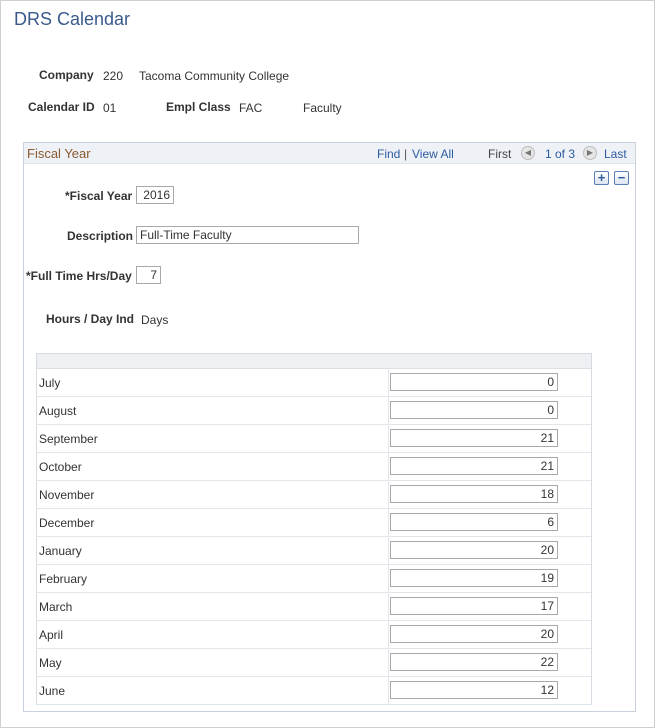 The height and width of the screenshot is (728, 655). I want to click on company-label: Company, so click(66, 75).